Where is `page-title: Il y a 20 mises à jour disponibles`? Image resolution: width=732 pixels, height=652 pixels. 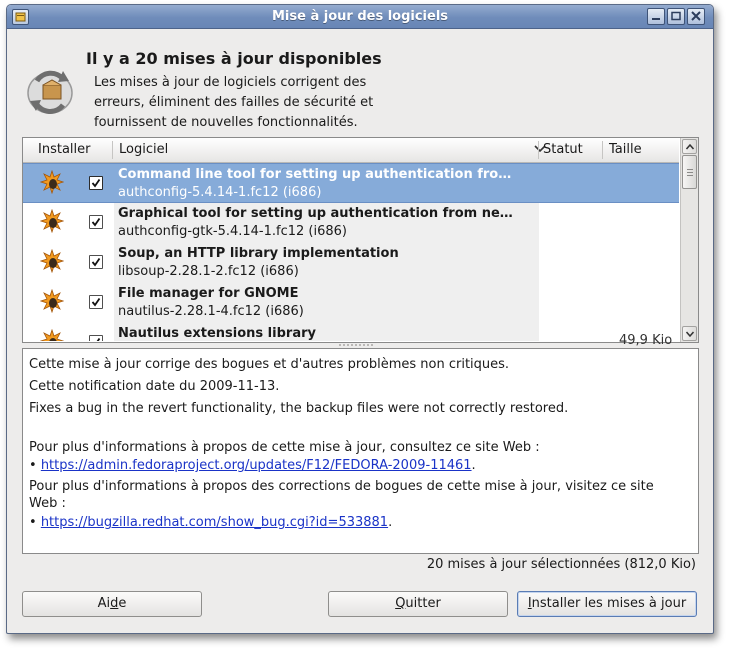 page-title: Il y a 20 mises à jour disponibles is located at coordinates (234, 58).